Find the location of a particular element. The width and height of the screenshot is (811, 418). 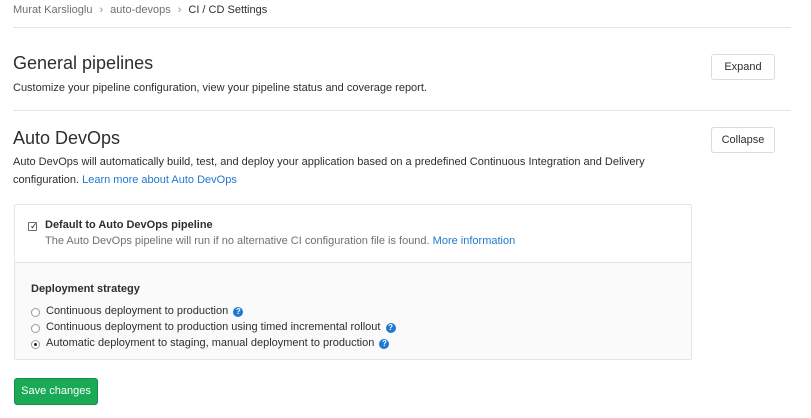

radio-label-text: Continuous deployment to production is located at coordinates (137, 311).